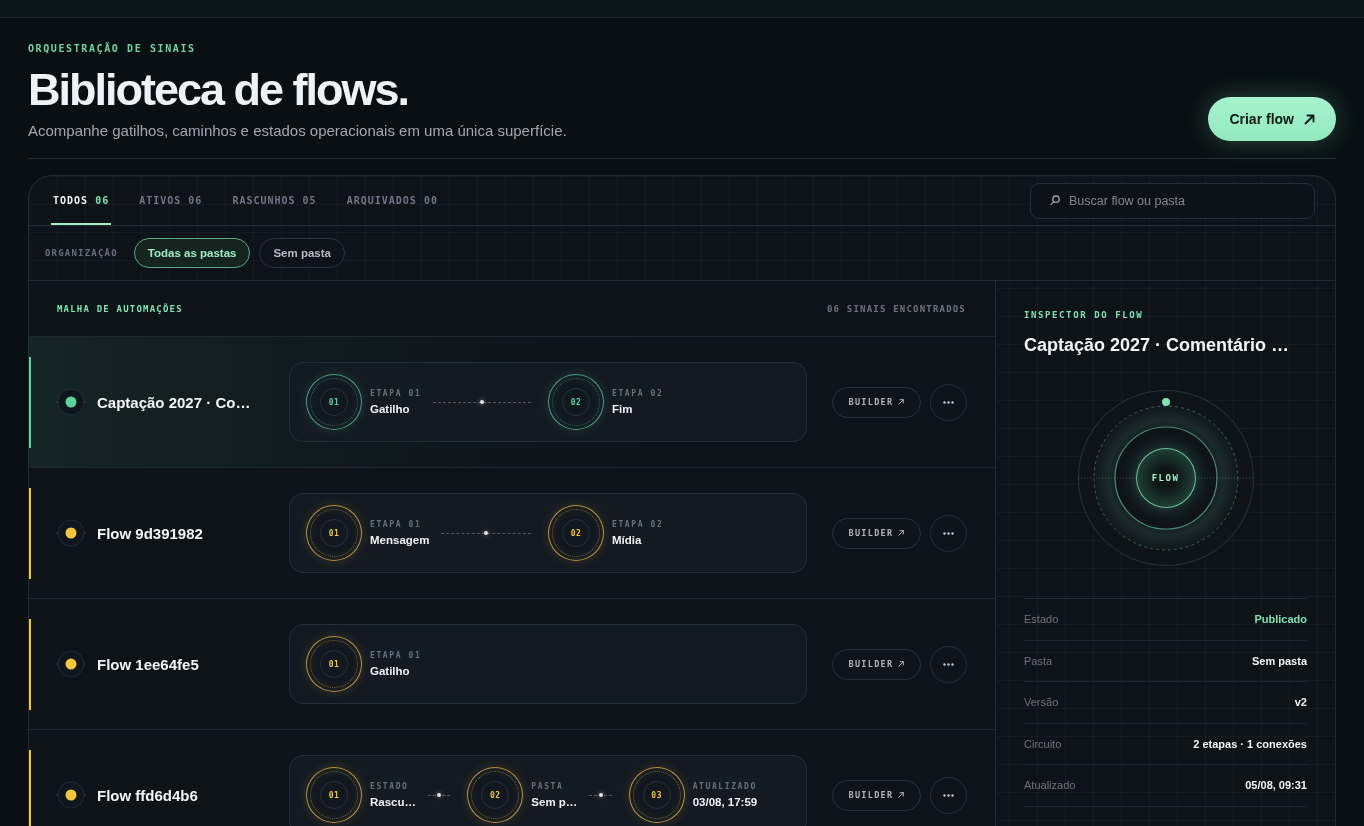  Describe the element at coordinates (148, 795) in the screenshot. I see `flow-name: Flow ffd6d4b6` at that location.